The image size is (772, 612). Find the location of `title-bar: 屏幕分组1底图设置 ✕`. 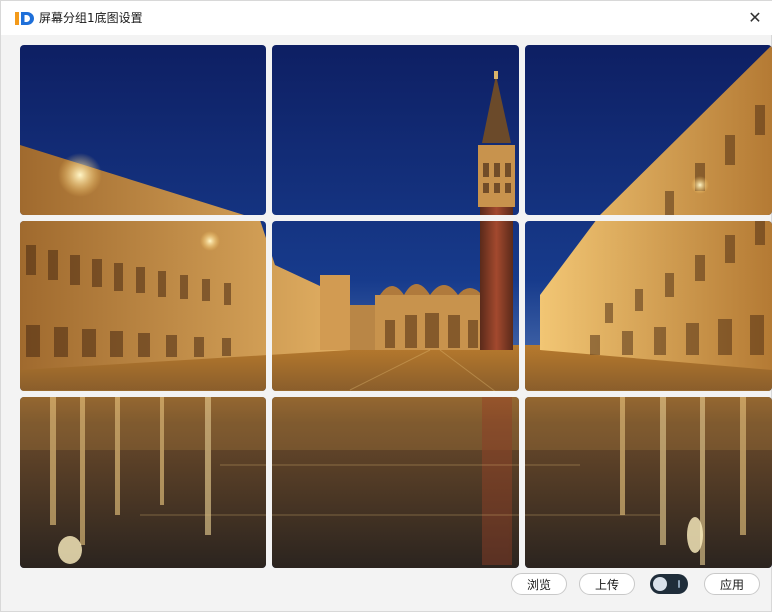

title-bar: 屏幕分组1底图设置 ✕ is located at coordinates (386, 18).